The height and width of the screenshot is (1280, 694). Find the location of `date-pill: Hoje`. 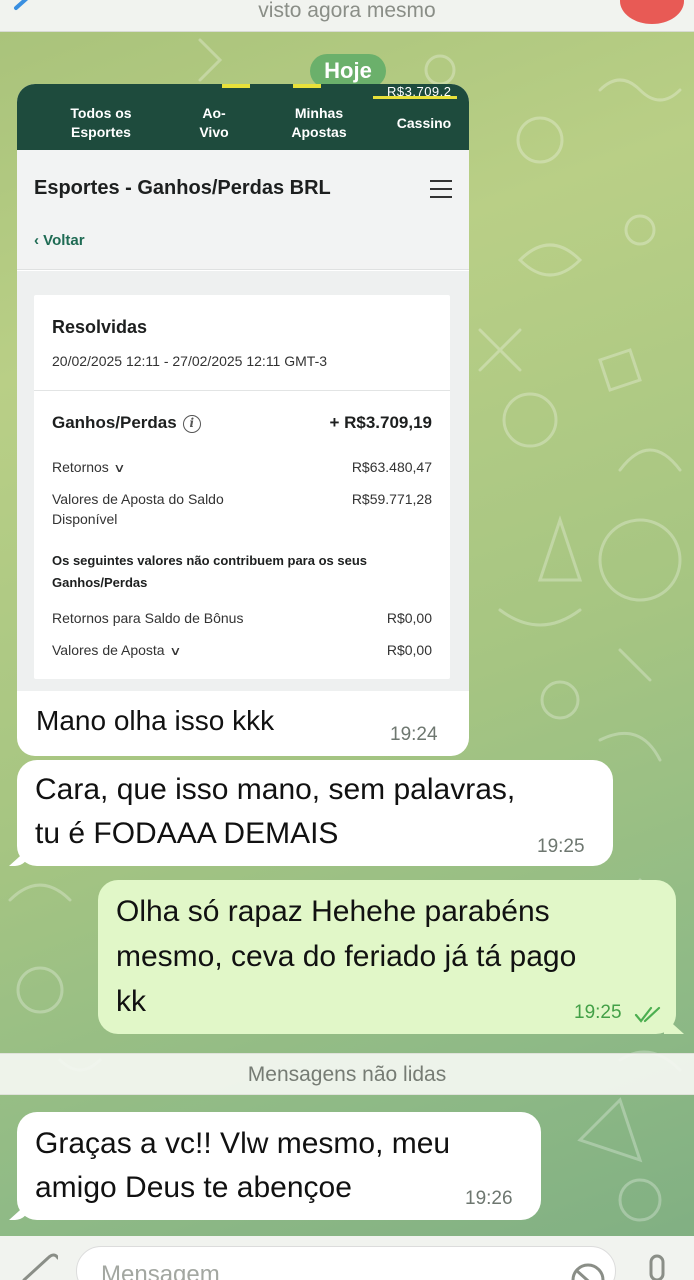

date-pill: Hoje is located at coordinates (348, 71).